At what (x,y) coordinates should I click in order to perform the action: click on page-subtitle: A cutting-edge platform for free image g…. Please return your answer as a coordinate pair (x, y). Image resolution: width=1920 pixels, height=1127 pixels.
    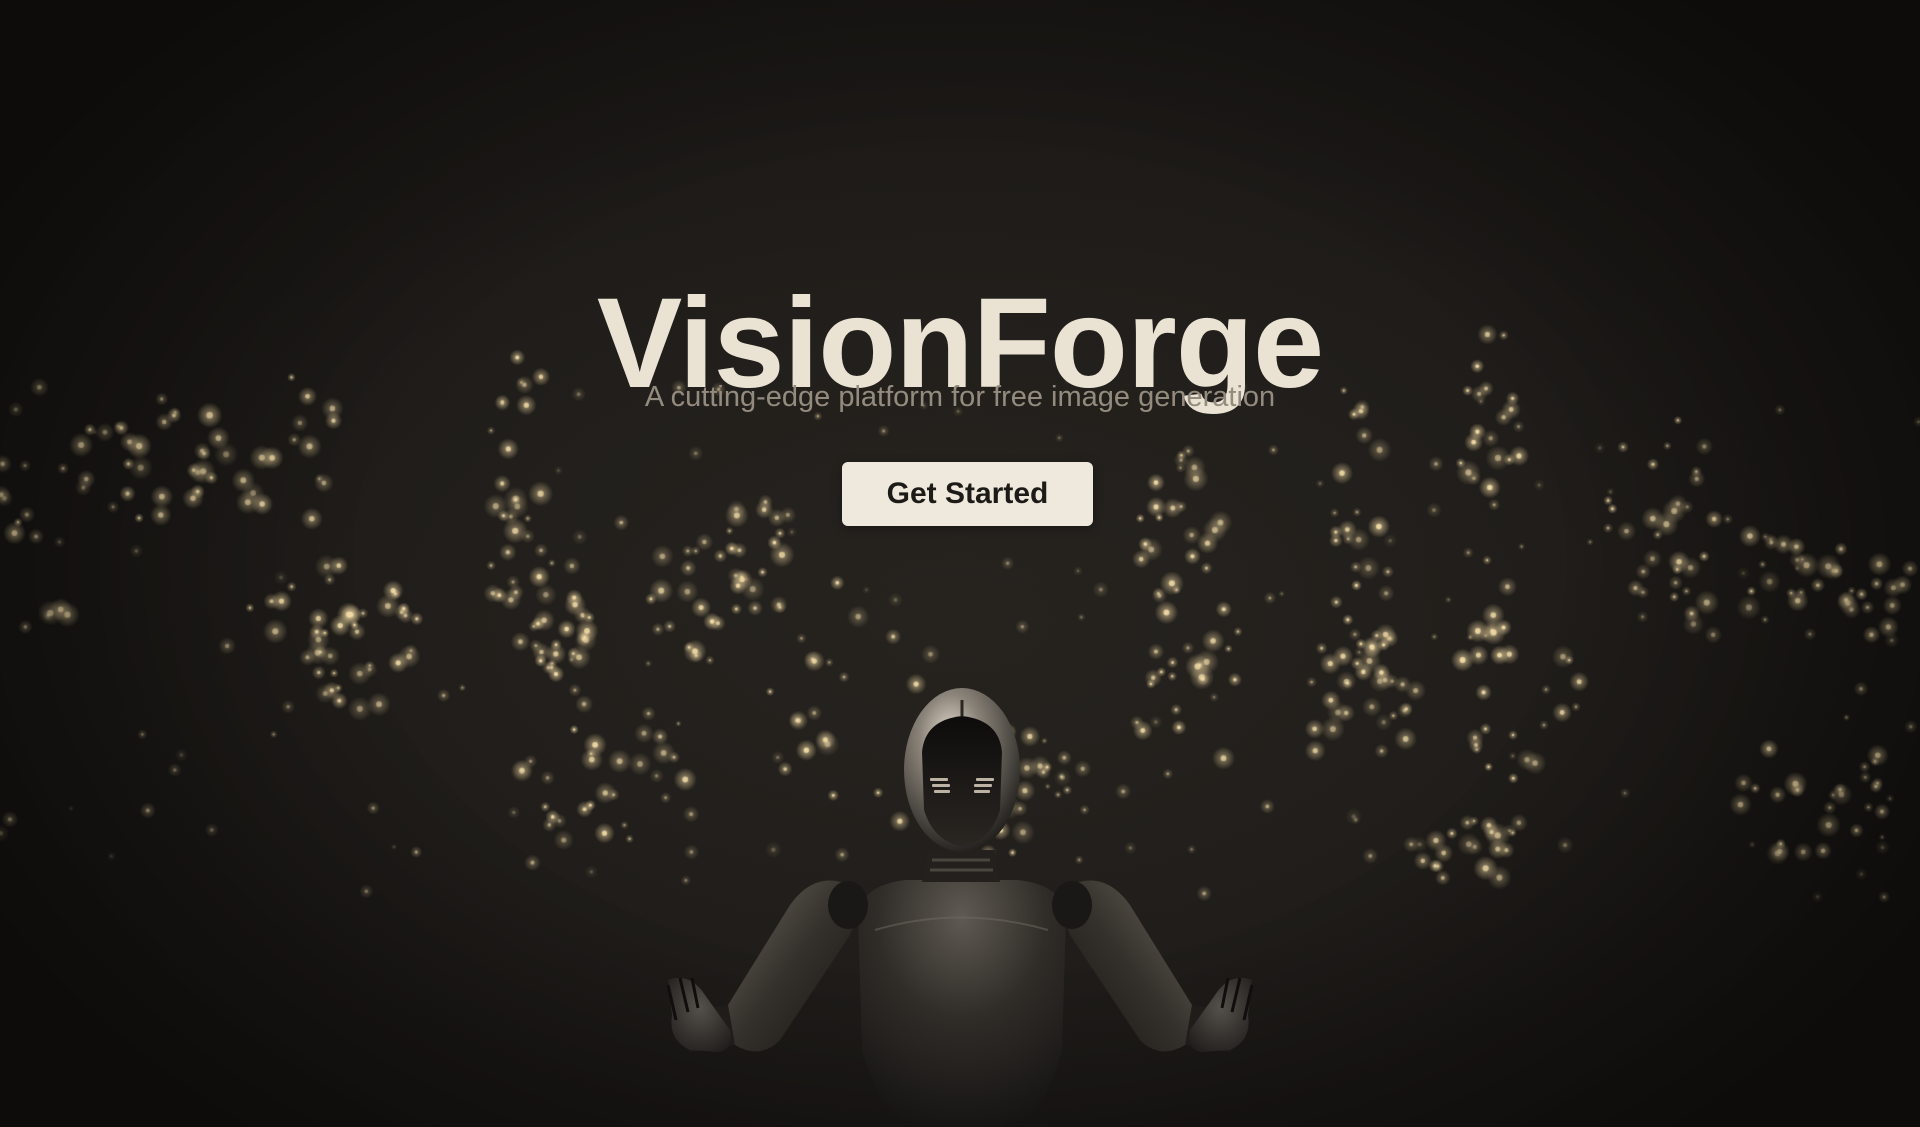
    Looking at the image, I should click on (960, 397).